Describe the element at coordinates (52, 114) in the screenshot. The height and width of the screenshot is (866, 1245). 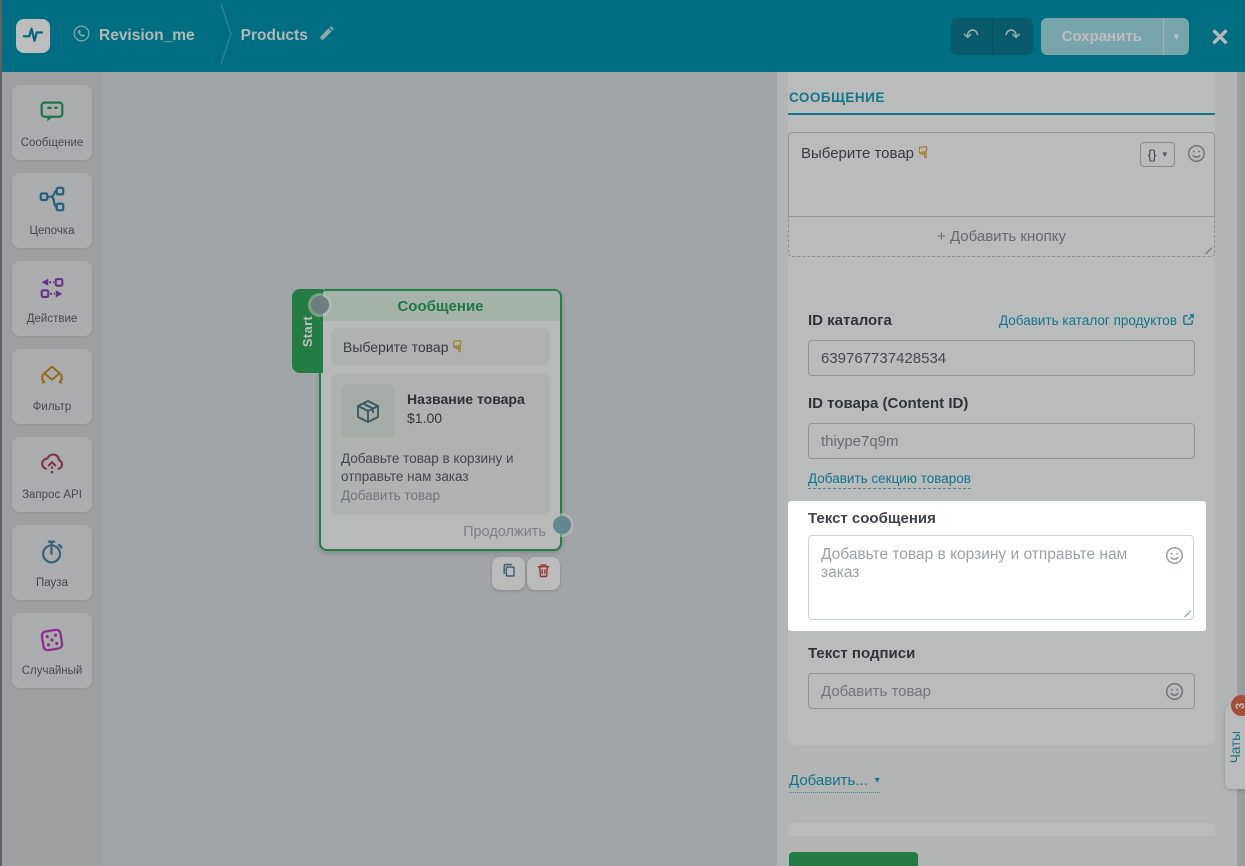
I see `message-icon` at that location.